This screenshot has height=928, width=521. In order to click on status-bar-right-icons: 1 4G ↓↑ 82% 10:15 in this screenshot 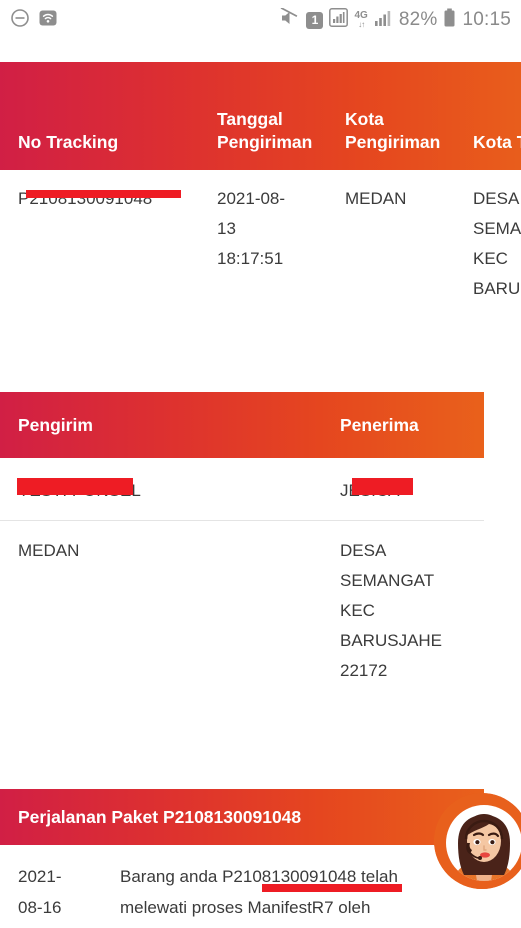, I will do `click(395, 19)`.